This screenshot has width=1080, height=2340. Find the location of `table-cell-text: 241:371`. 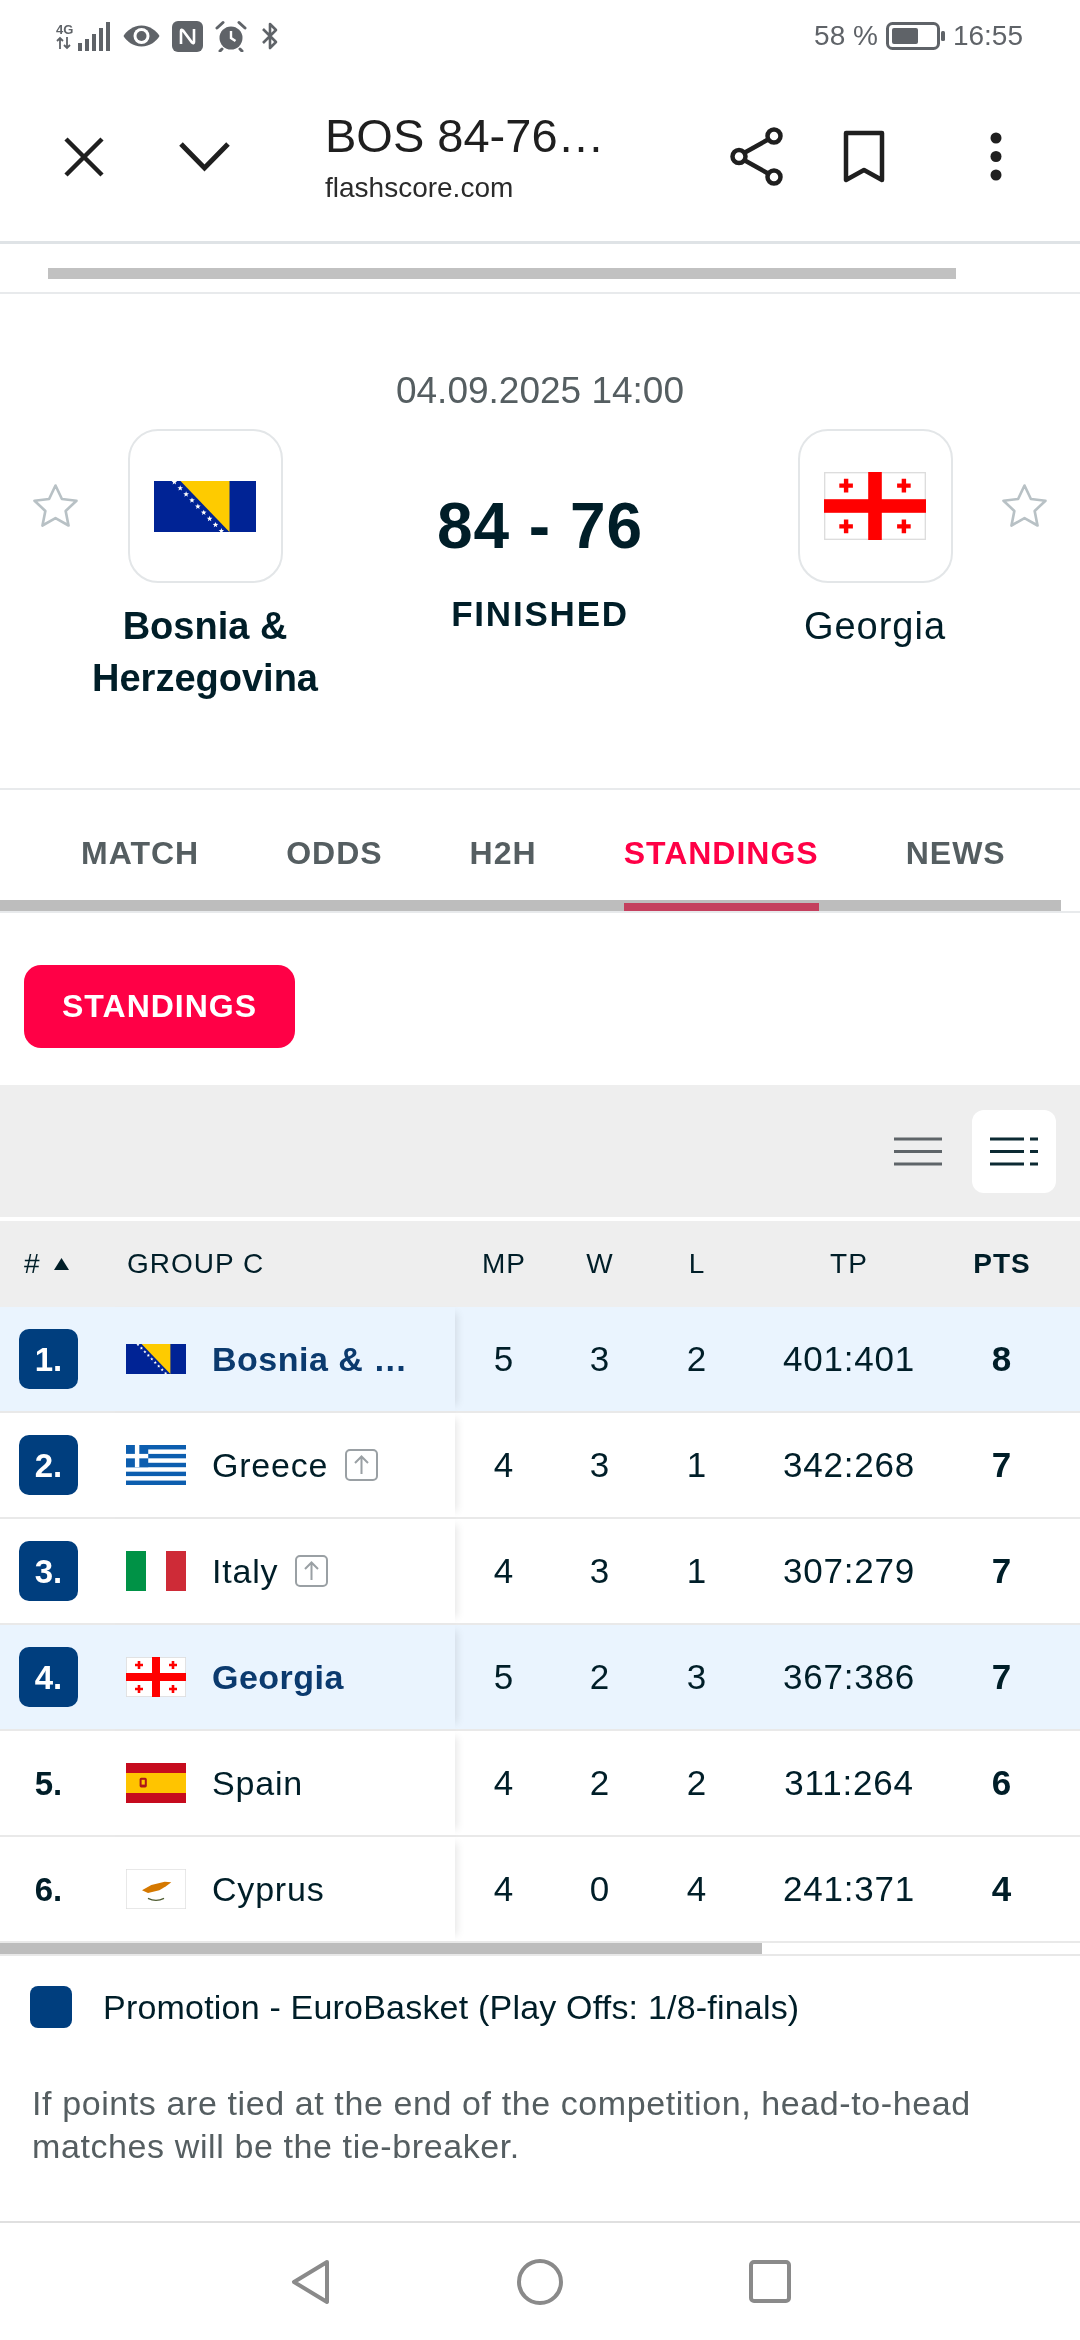

table-cell-text: 241:371 is located at coordinates (849, 1889).